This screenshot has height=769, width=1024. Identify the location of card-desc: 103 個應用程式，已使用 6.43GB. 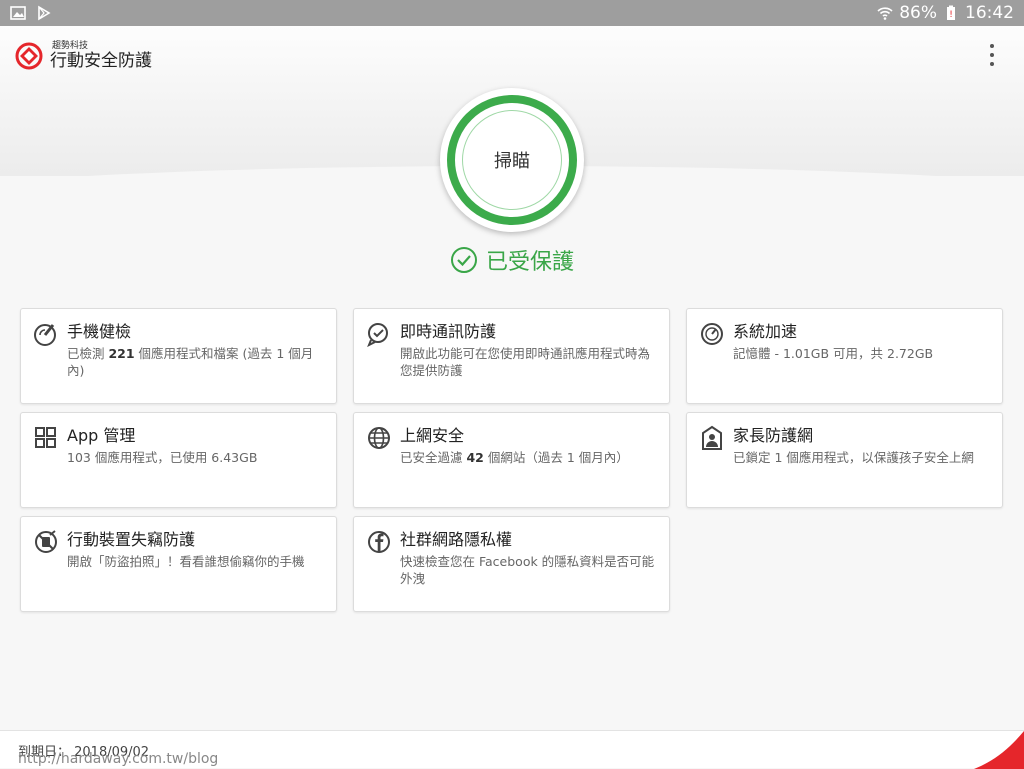
(162, 457).